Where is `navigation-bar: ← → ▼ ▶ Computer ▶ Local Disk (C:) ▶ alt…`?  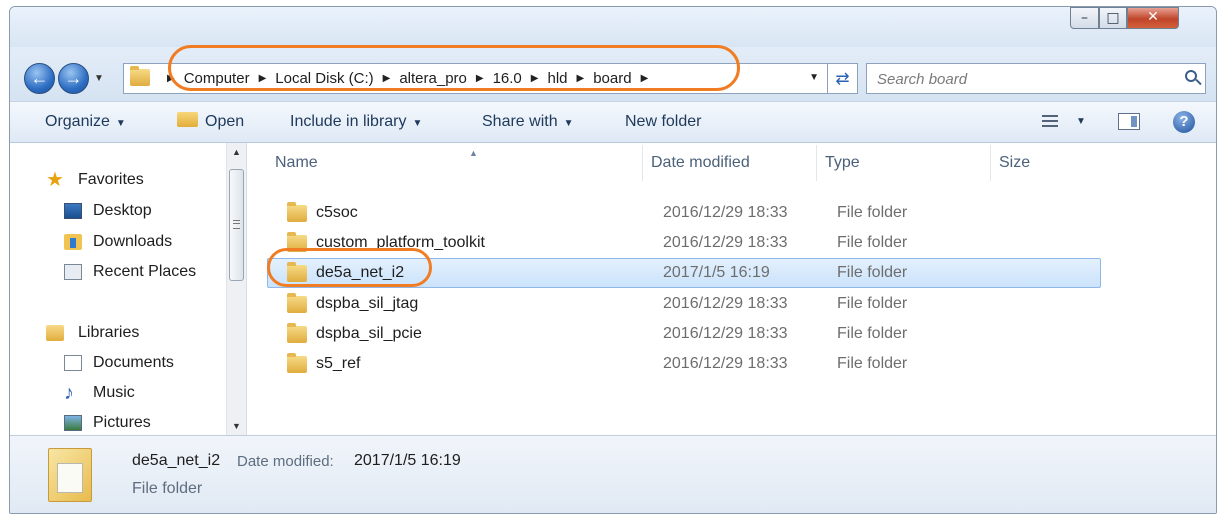
navigation-bar: ← → ▼ ▶ Computer ▶ Local Disk (C:) ▶ alt… is located at coordinates (613, 74).